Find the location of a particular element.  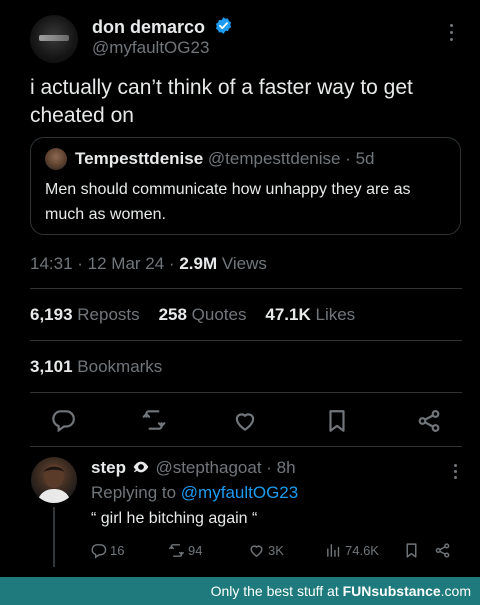

eye-emoji-icon is located at coordinates (141, 467).